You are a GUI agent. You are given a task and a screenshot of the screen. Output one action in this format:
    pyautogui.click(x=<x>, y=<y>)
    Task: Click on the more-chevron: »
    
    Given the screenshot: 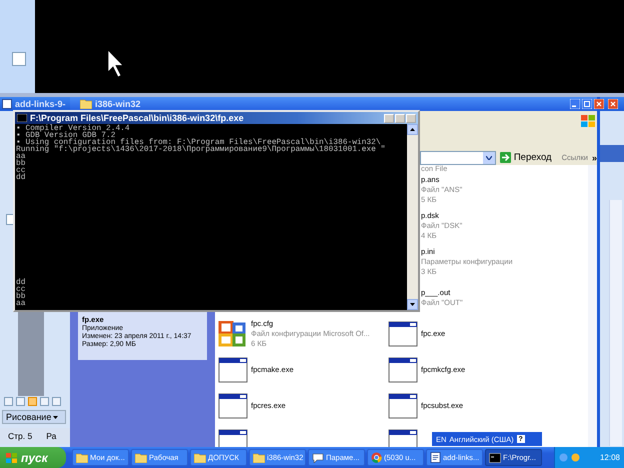 What is the action you would take?
    pyautogui.click(x=594, y=157)
    